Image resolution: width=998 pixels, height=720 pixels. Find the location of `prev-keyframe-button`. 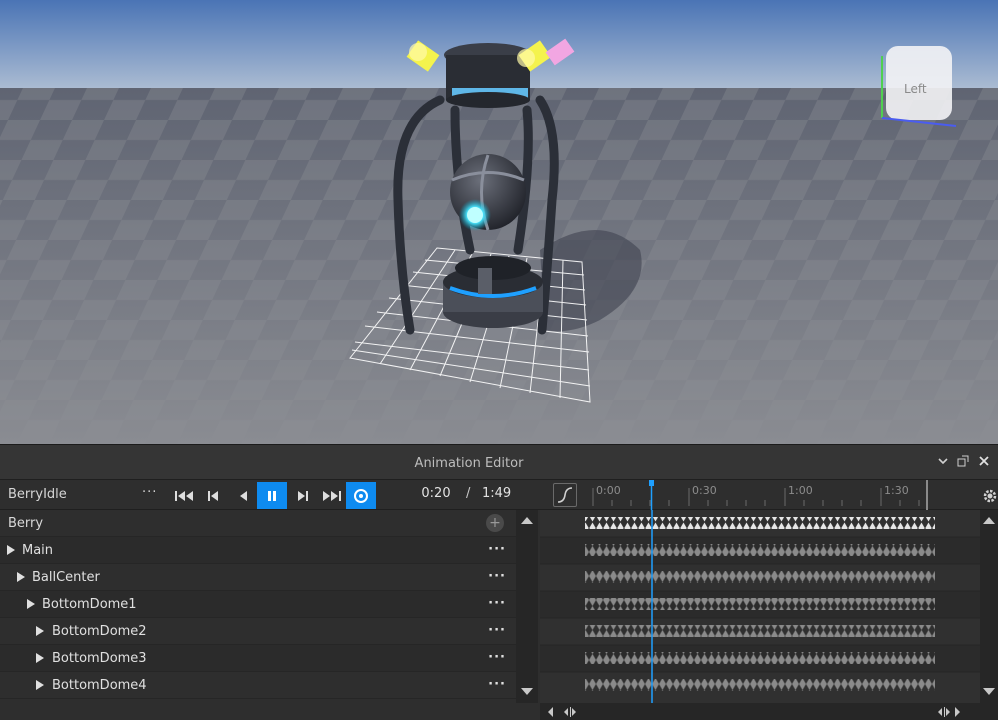

prev-keyframe-button is located at coordinates (213, 495).